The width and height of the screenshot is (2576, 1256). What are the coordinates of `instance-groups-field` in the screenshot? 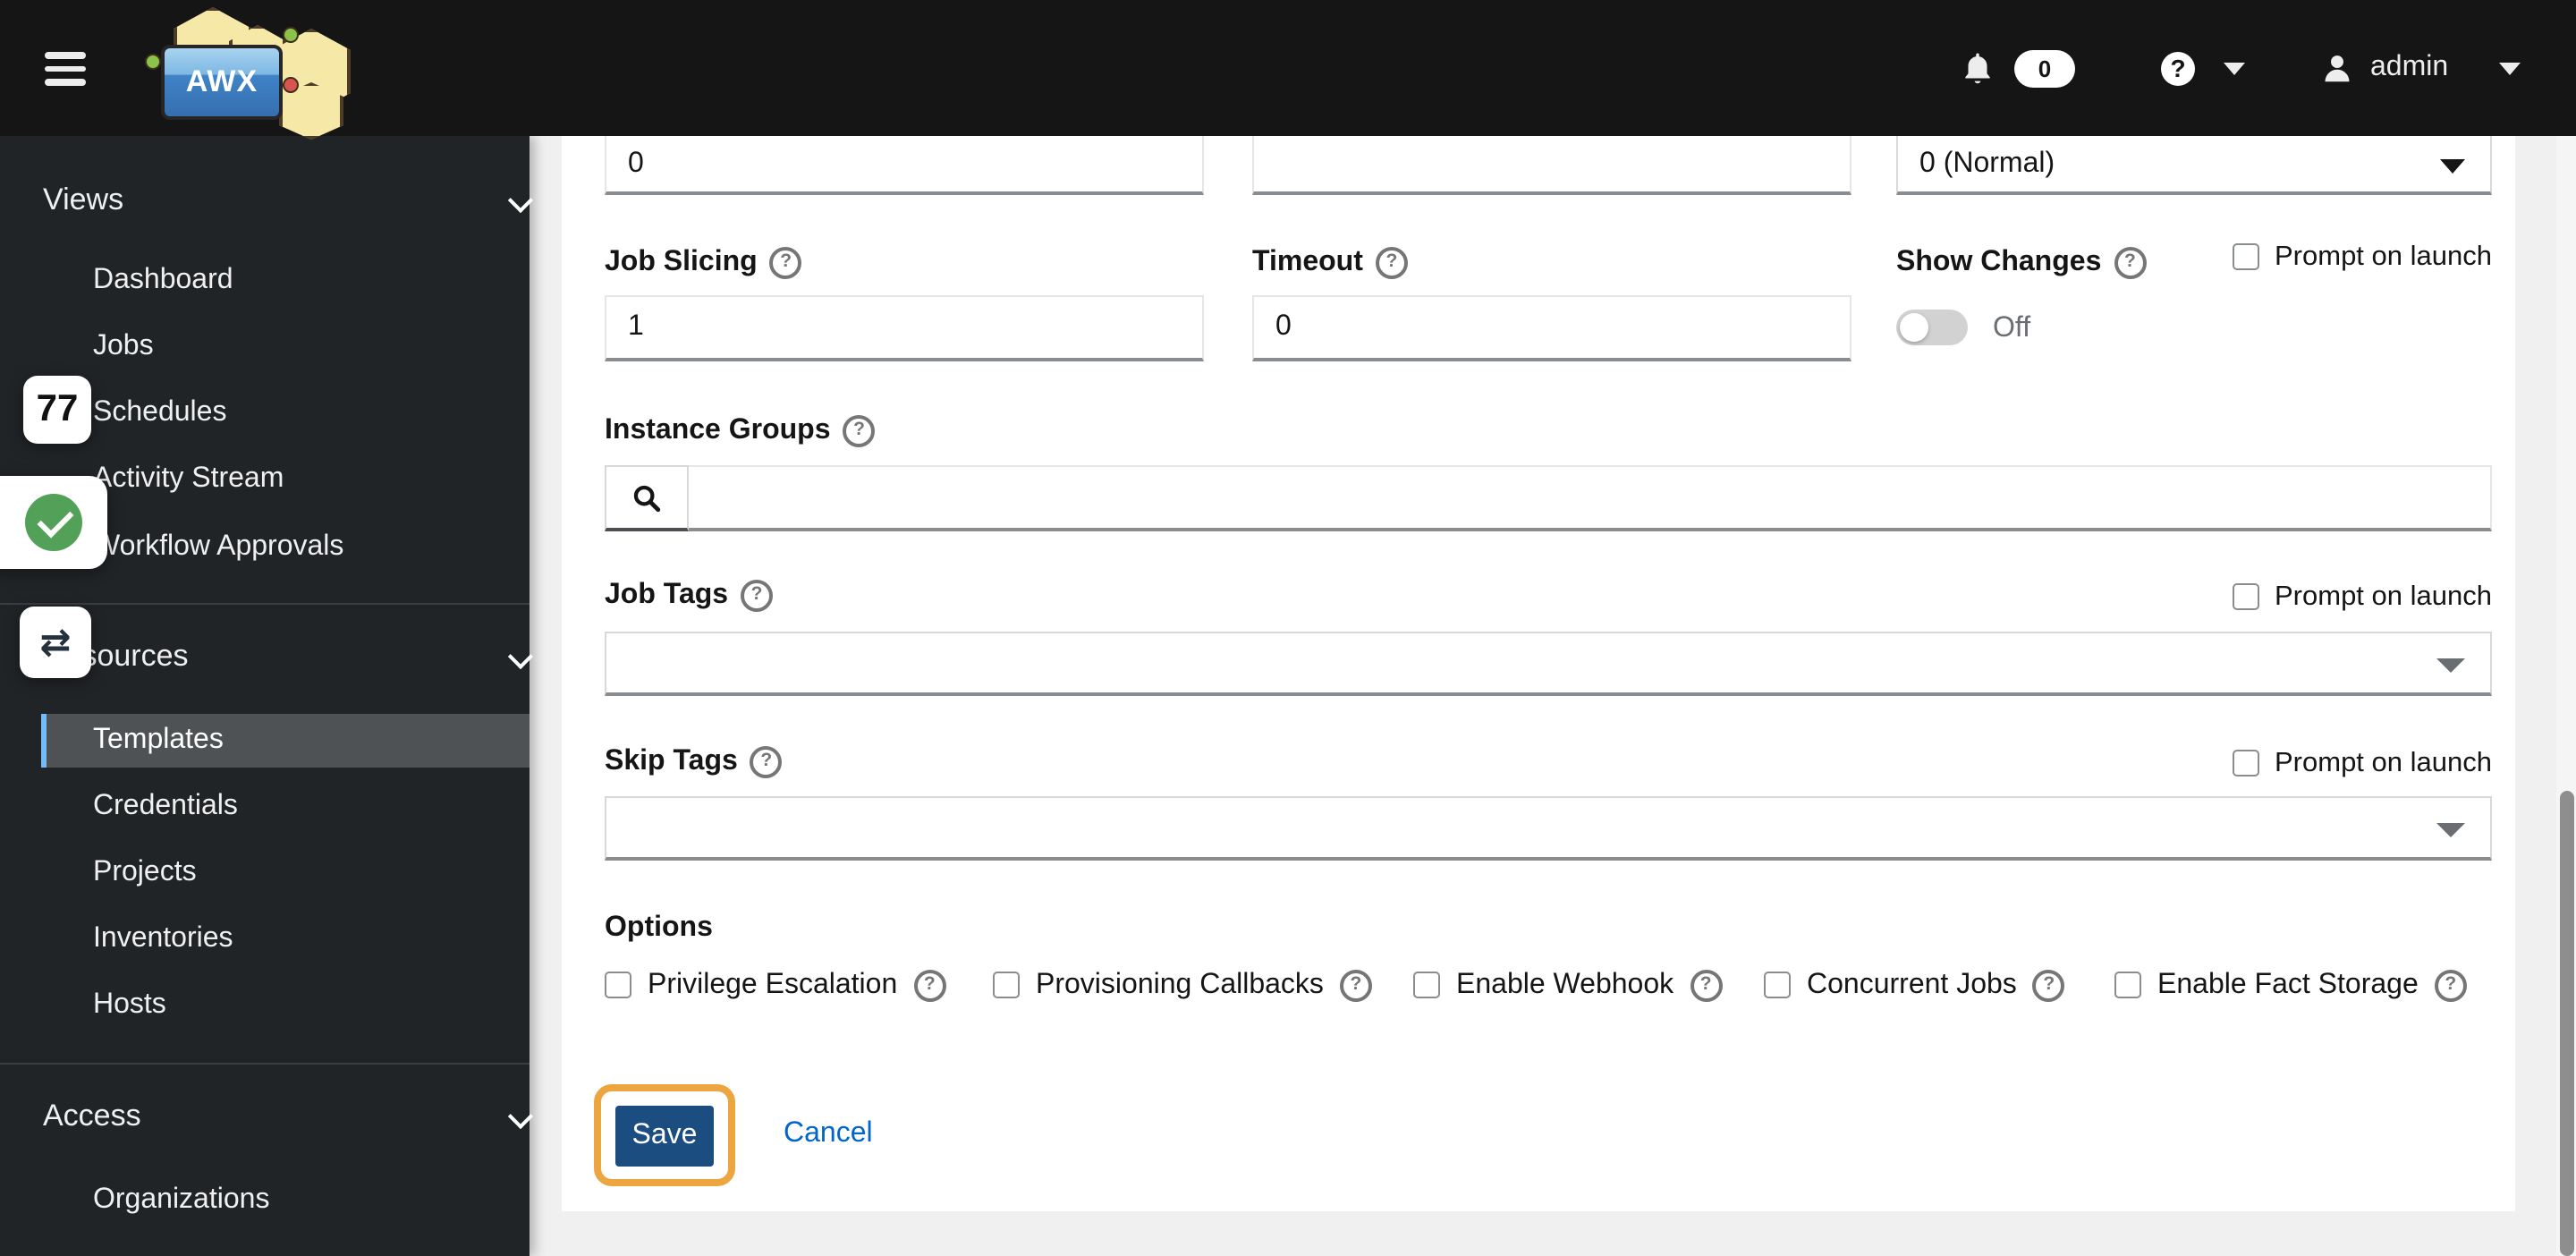 It's located at (1548, 498).